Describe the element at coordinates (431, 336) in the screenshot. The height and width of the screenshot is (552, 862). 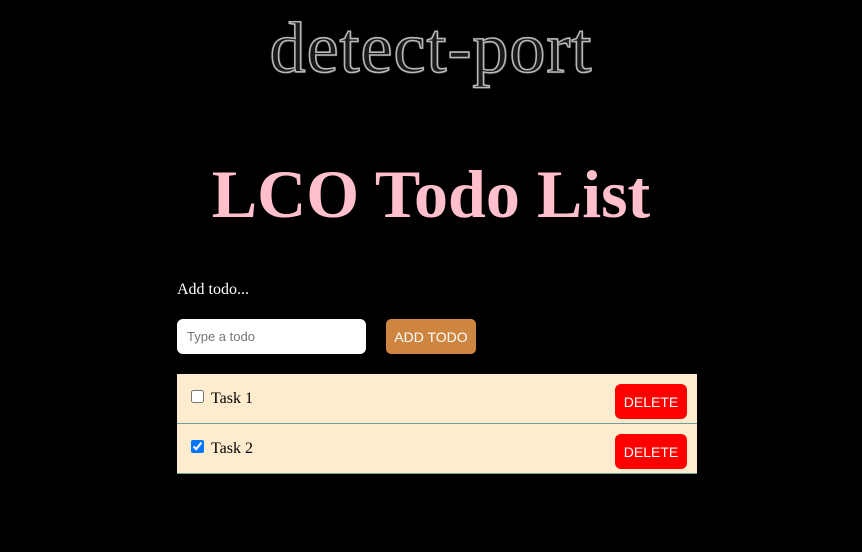
I see `add-todo-button: ADD TODO` at that location.